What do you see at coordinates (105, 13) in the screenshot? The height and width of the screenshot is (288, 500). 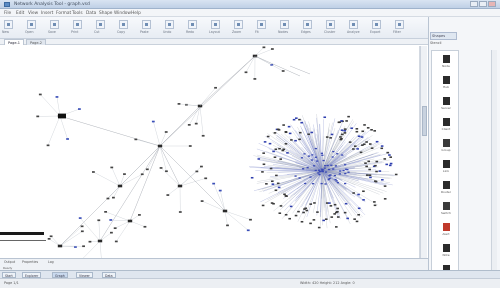 I see `menu-shape: Shape` at bounding box center [105, 13].